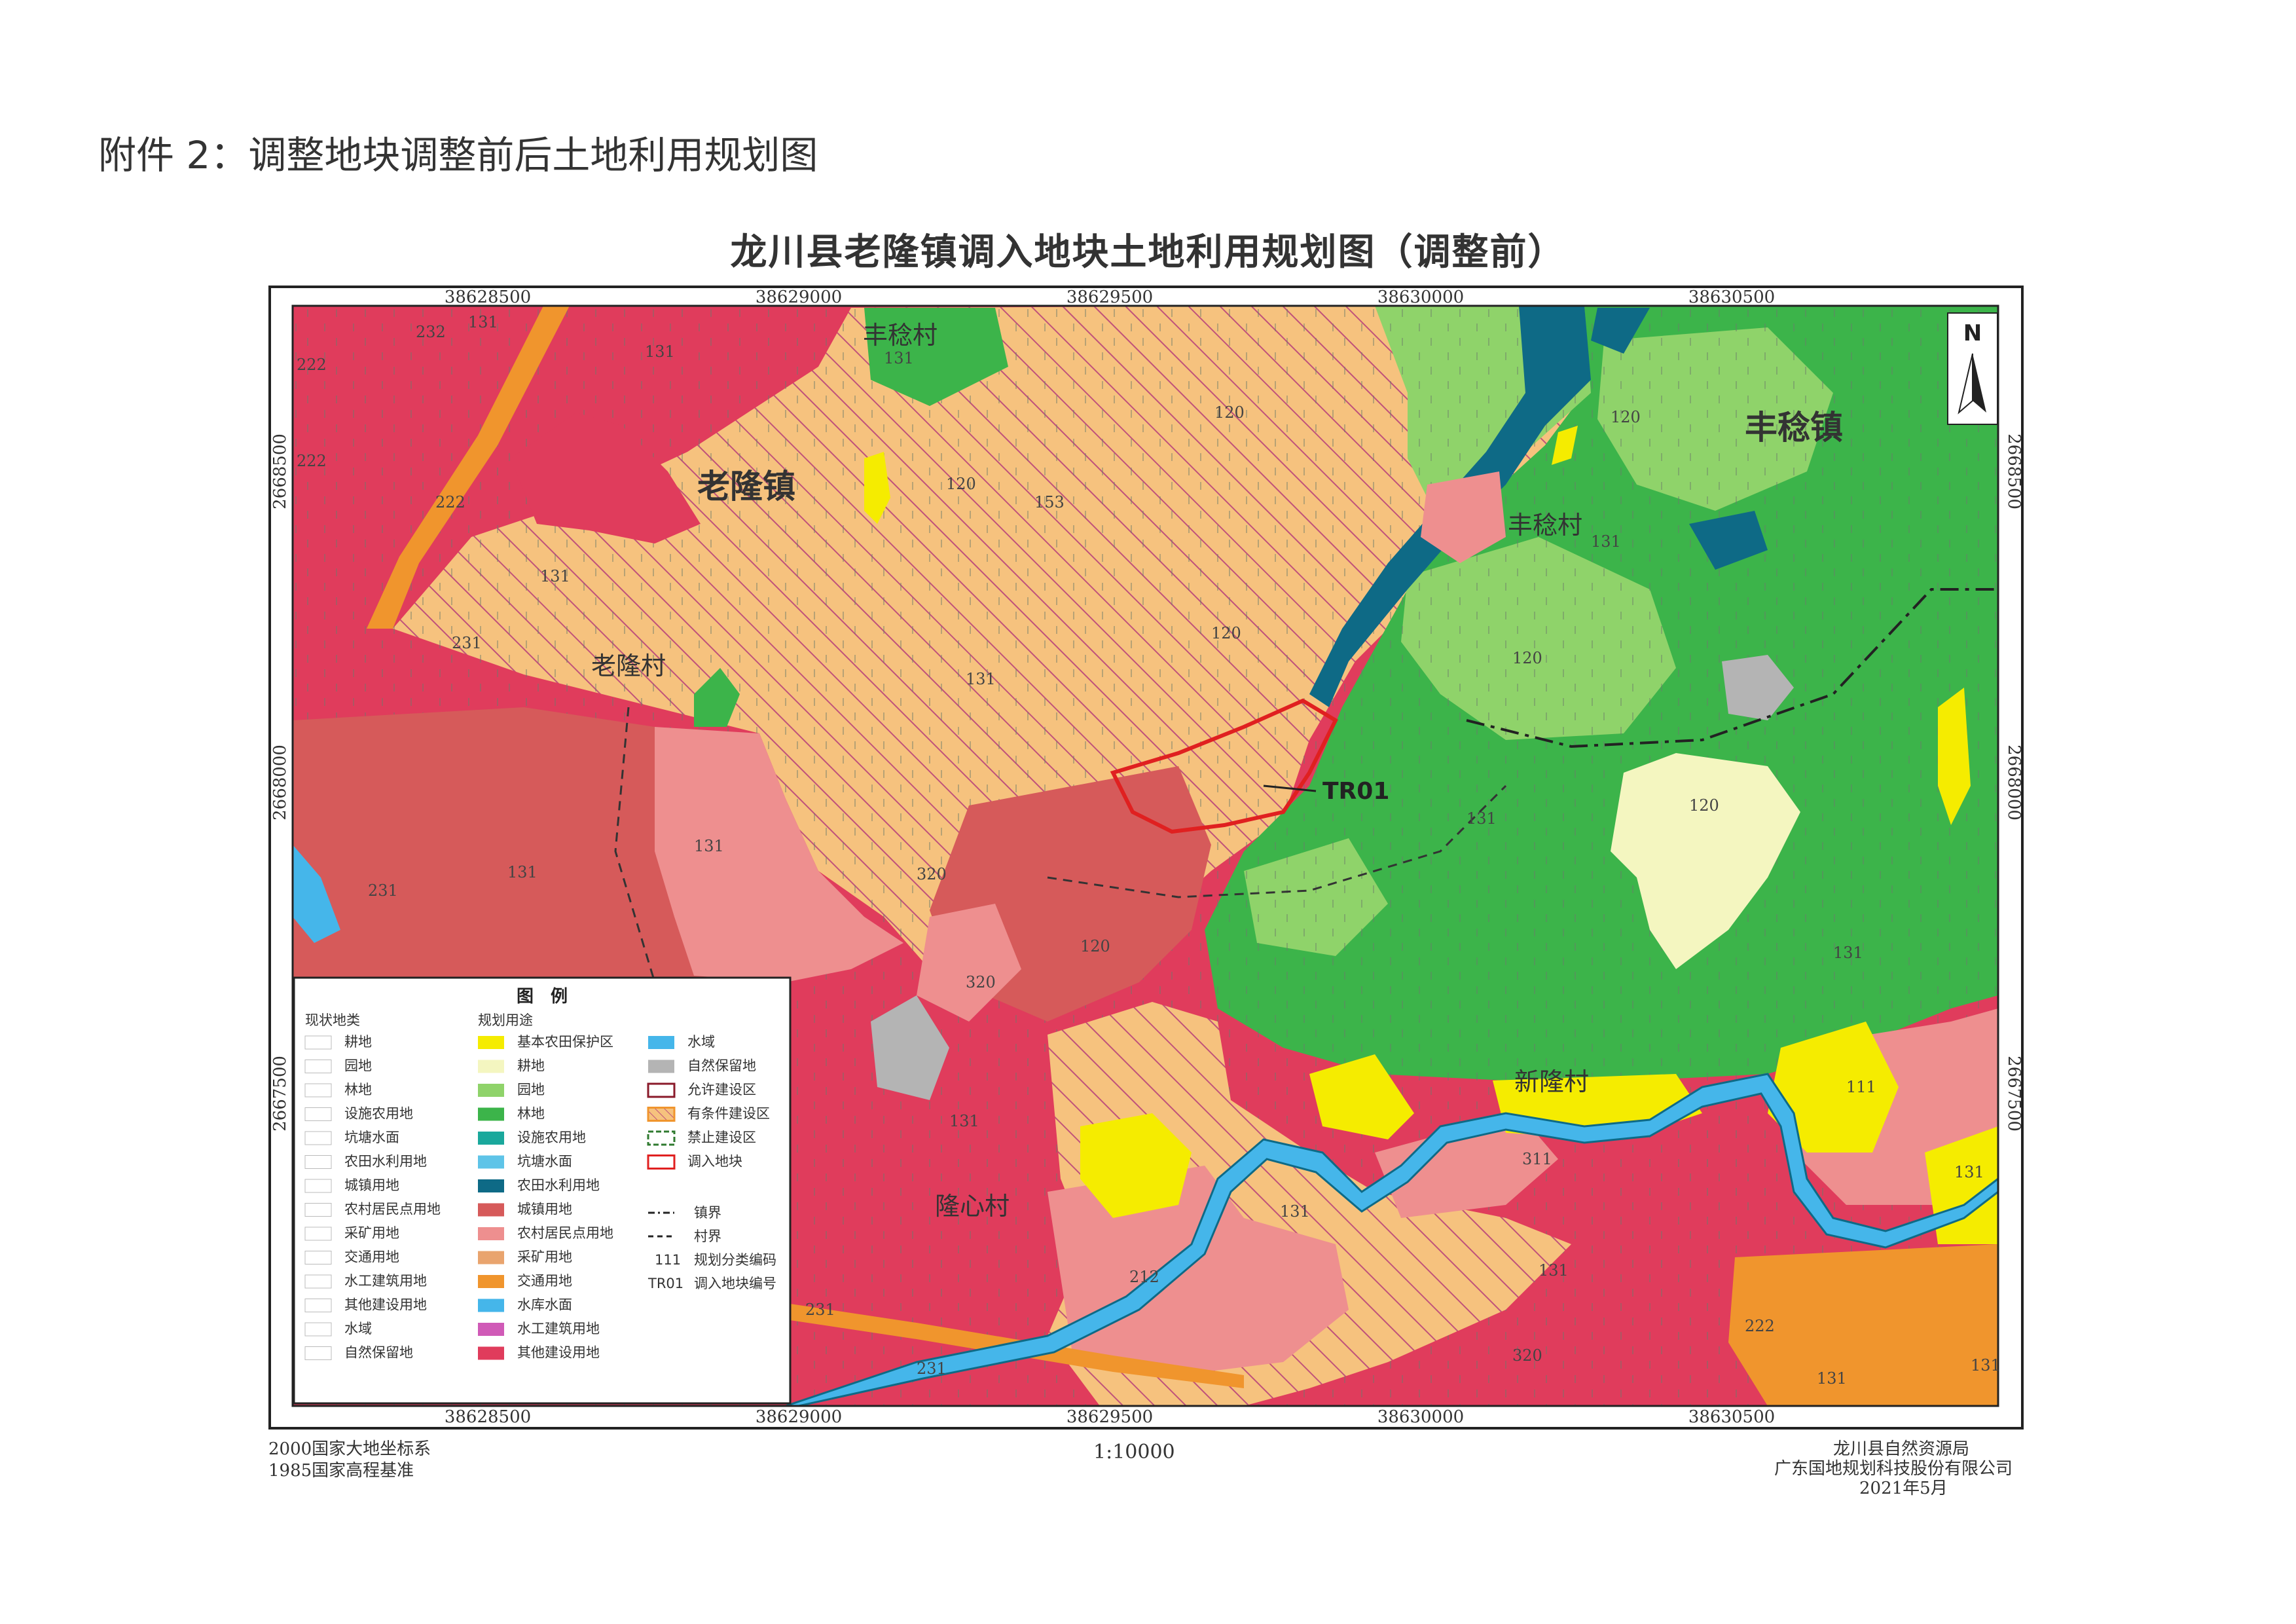 The height and width of the screenshot is (1624, 2296). Describe the element at coordinates (1861, 1087) in the screenshot. I see `code-label: 111` at that location.